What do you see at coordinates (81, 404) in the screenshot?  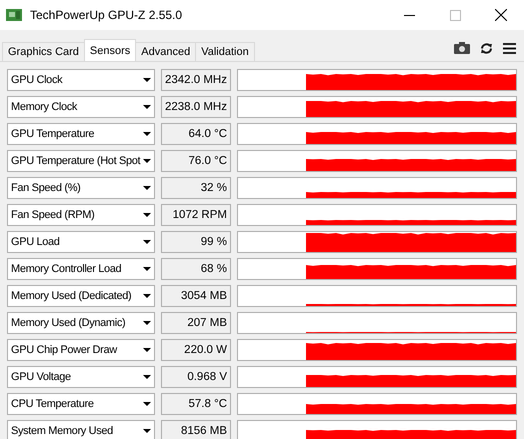 I see `sensor-dropdown: CPU Temperature` at bounding box center [81, 404].